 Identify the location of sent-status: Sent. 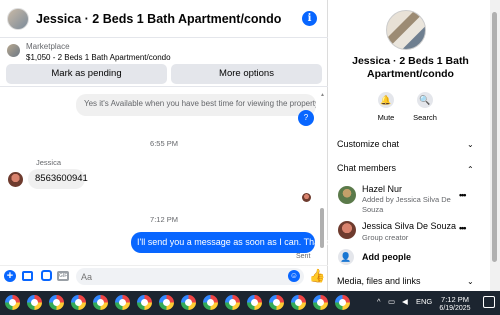
(303, 256).